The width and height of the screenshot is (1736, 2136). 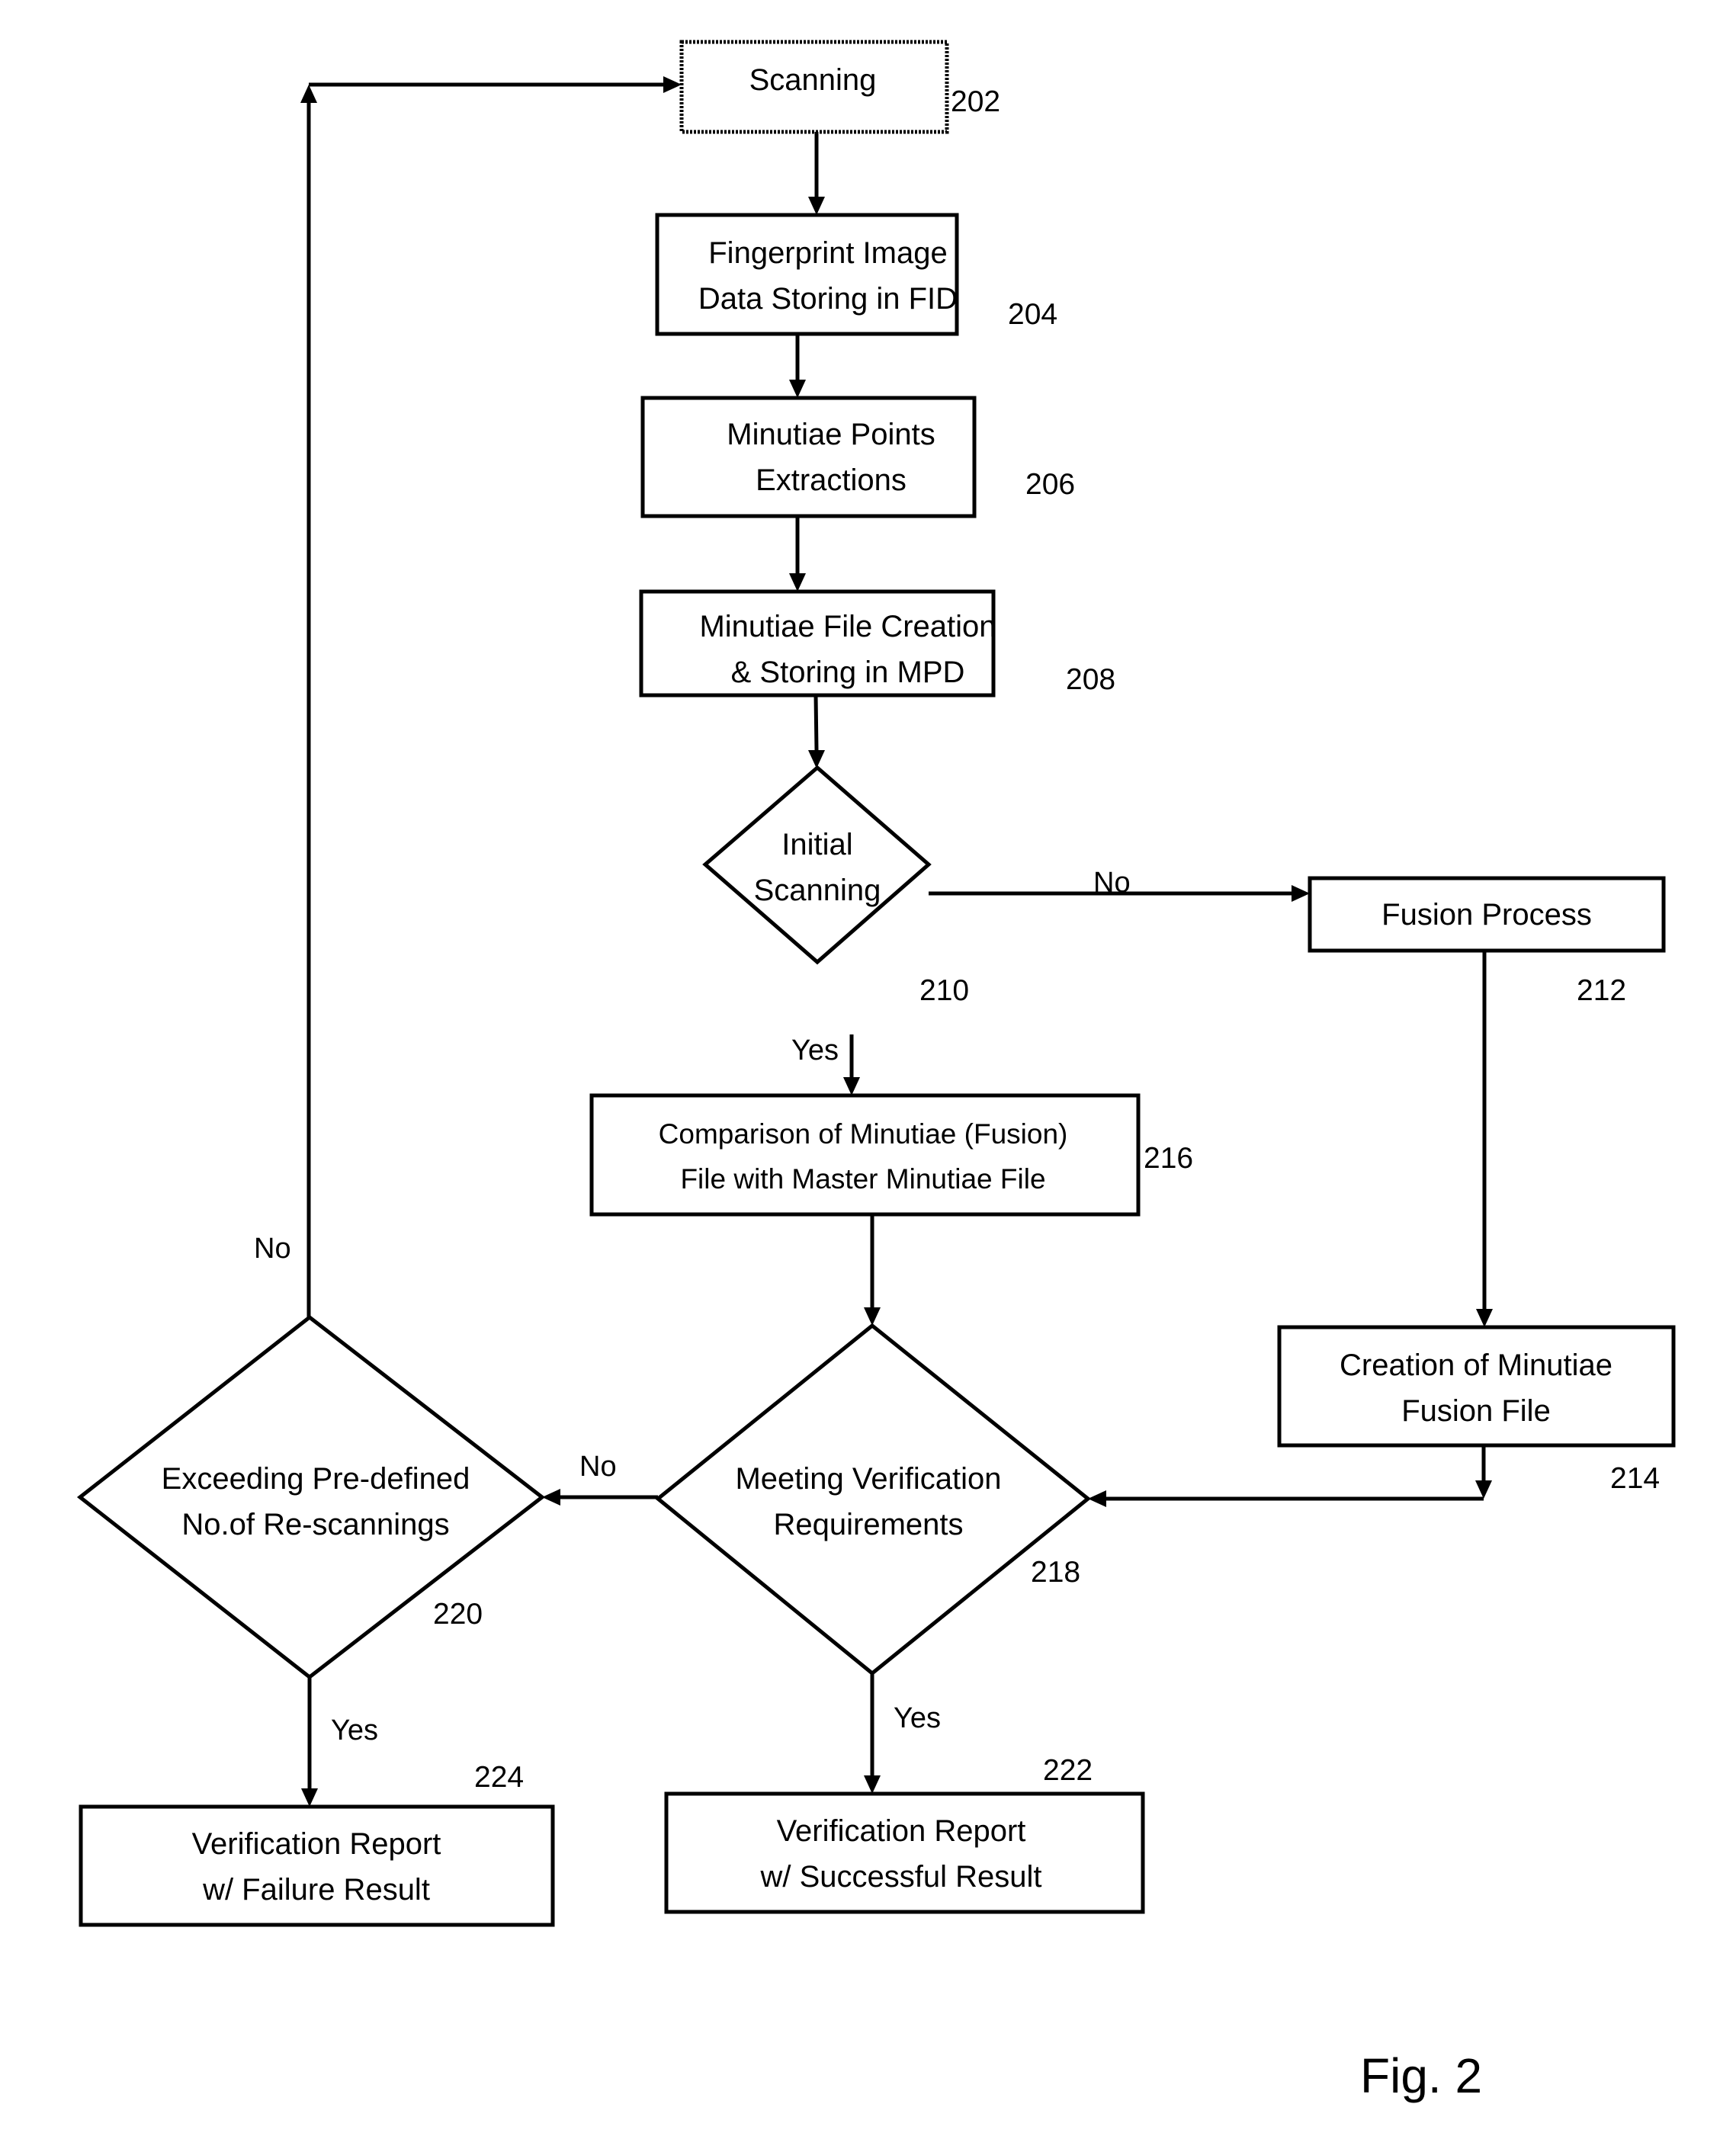 What do you see at coordinates (1476, 1365) in the screenshot?
I see `node-label: Creation of Minutiae` at bounding box center [1476, 1365].